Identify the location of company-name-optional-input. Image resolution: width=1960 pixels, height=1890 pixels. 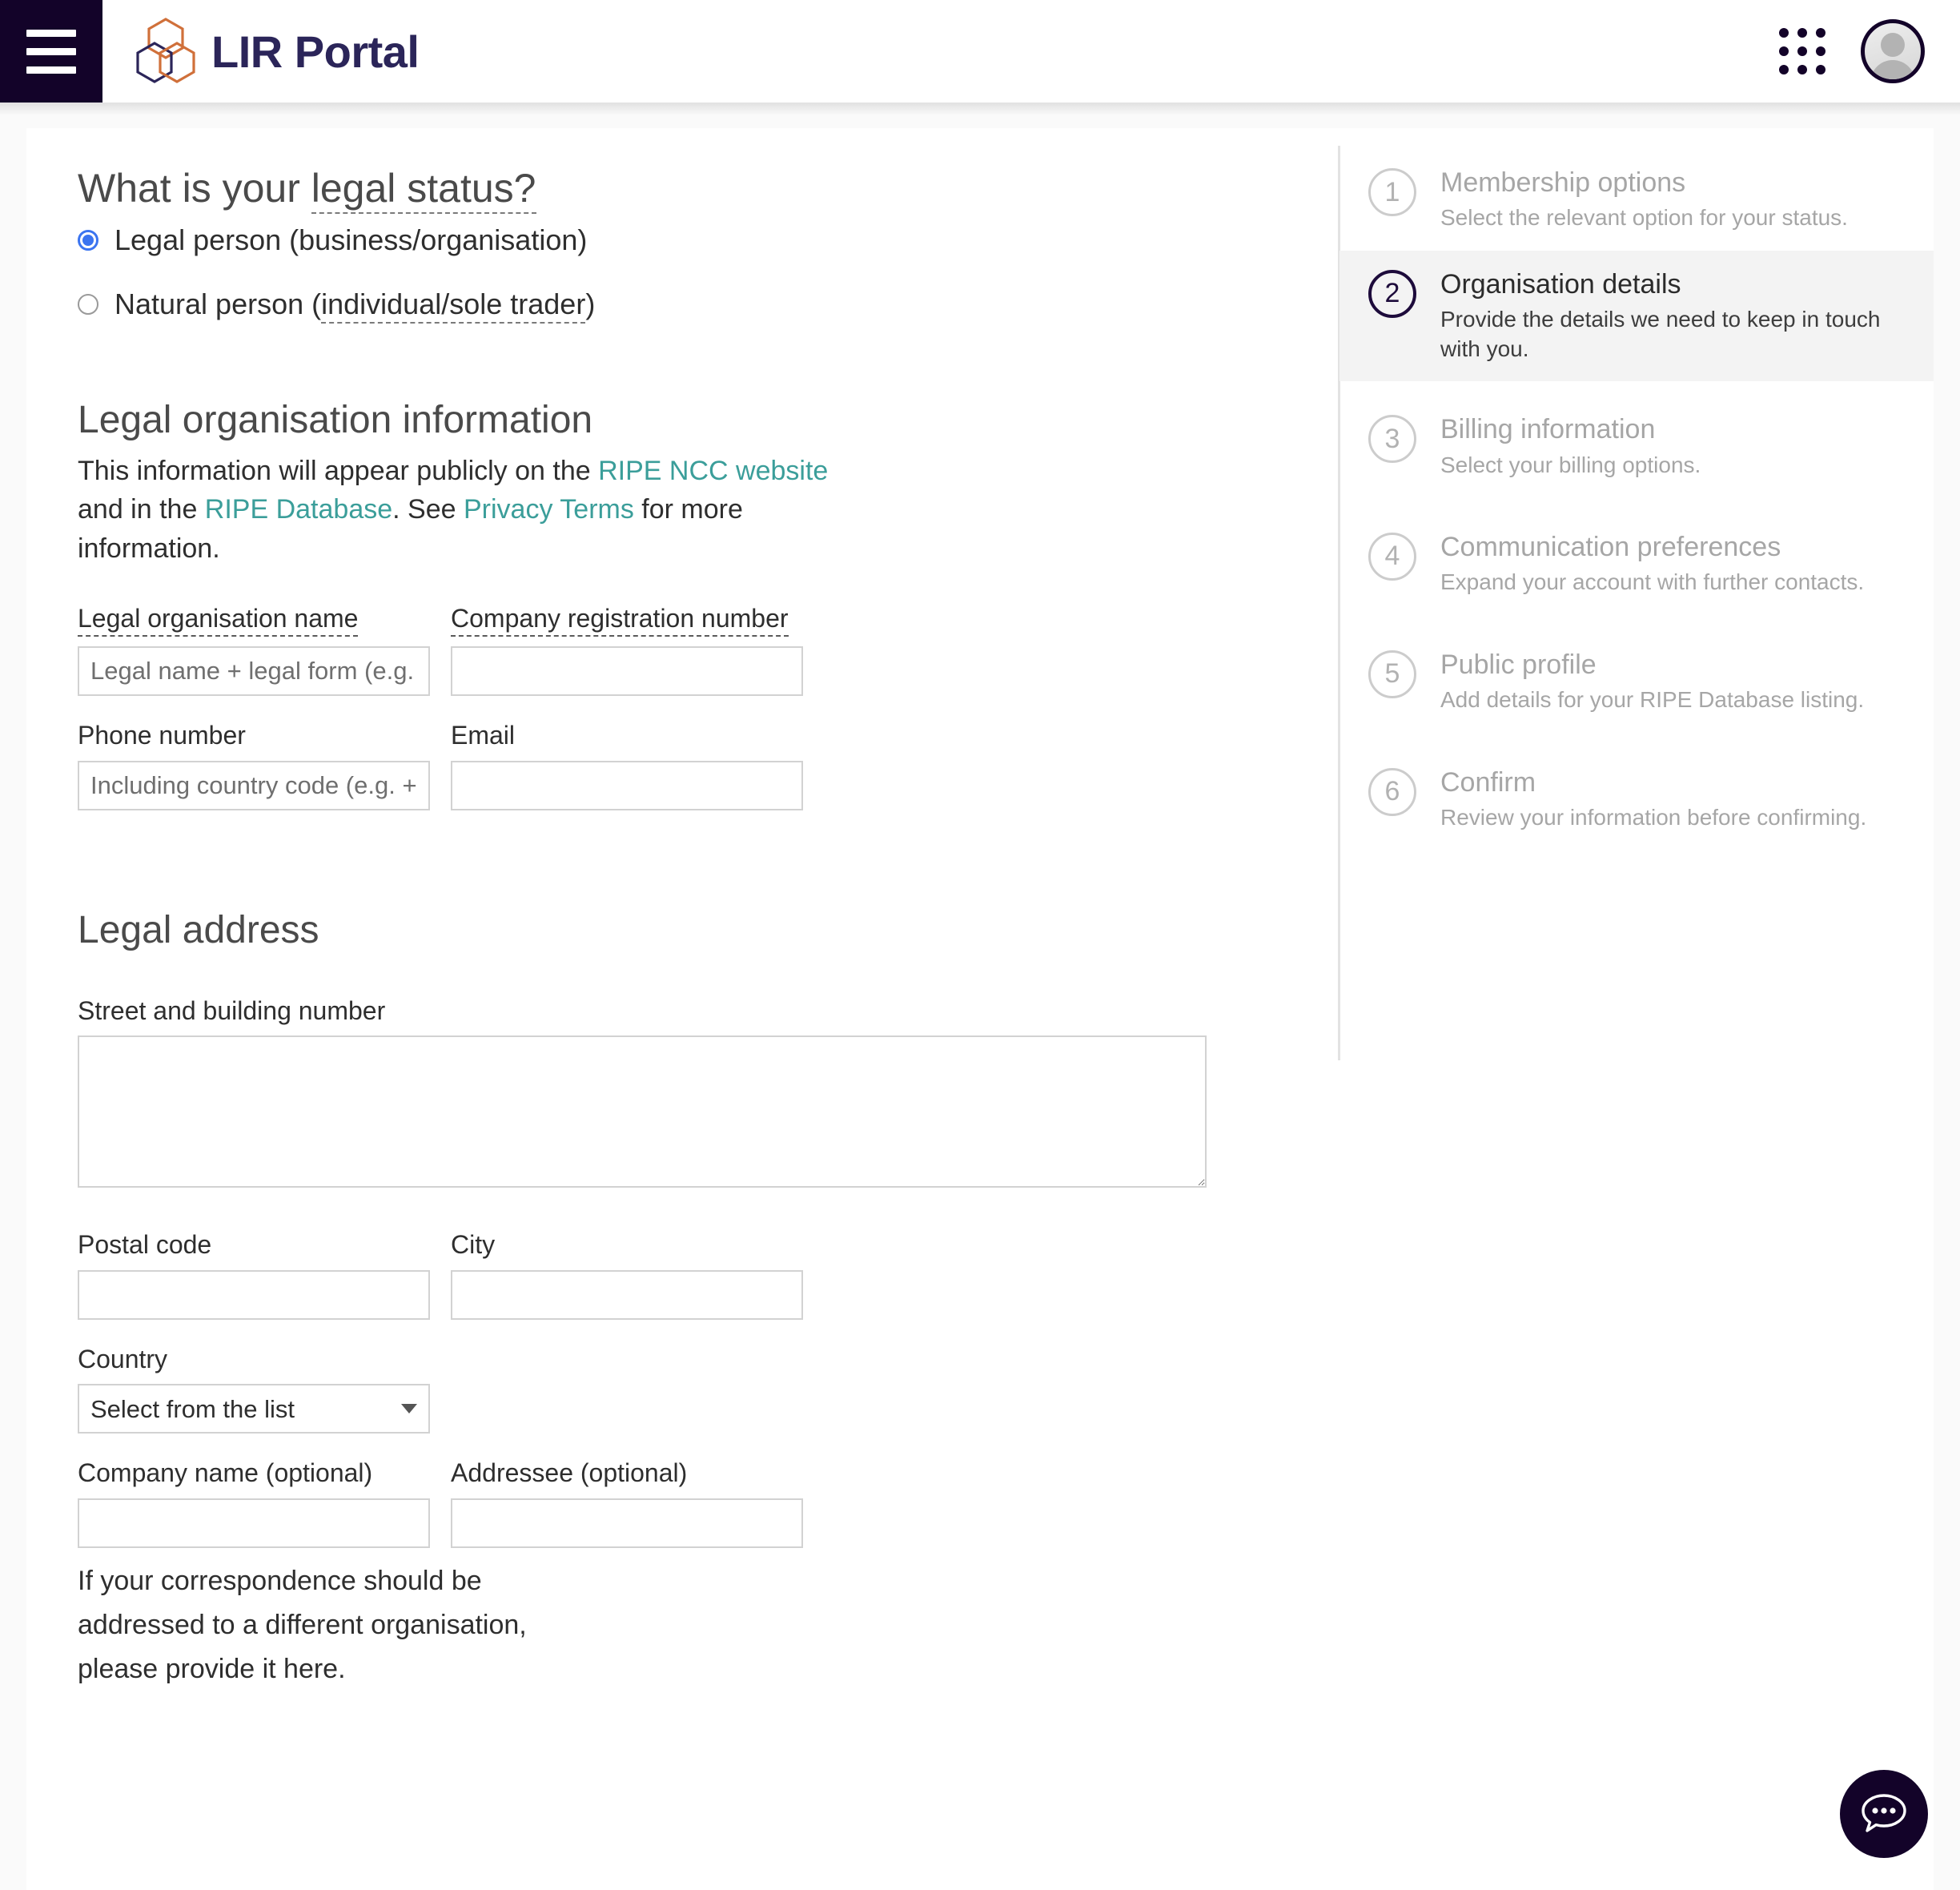
(254, 1523).